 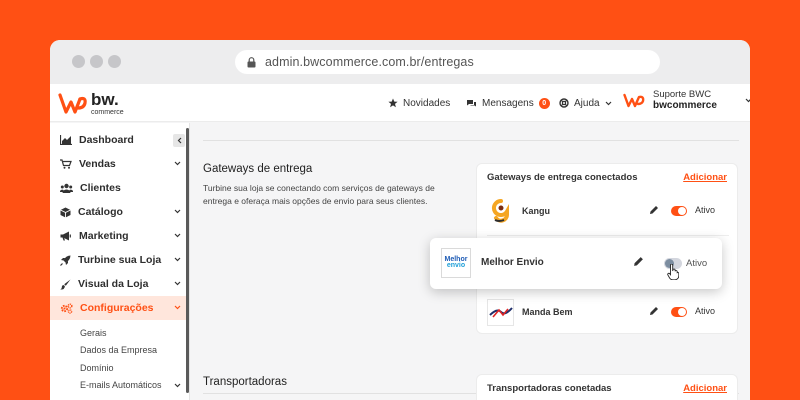 I want to click on messages-label: Mensagens, so click(x=508, y=103).